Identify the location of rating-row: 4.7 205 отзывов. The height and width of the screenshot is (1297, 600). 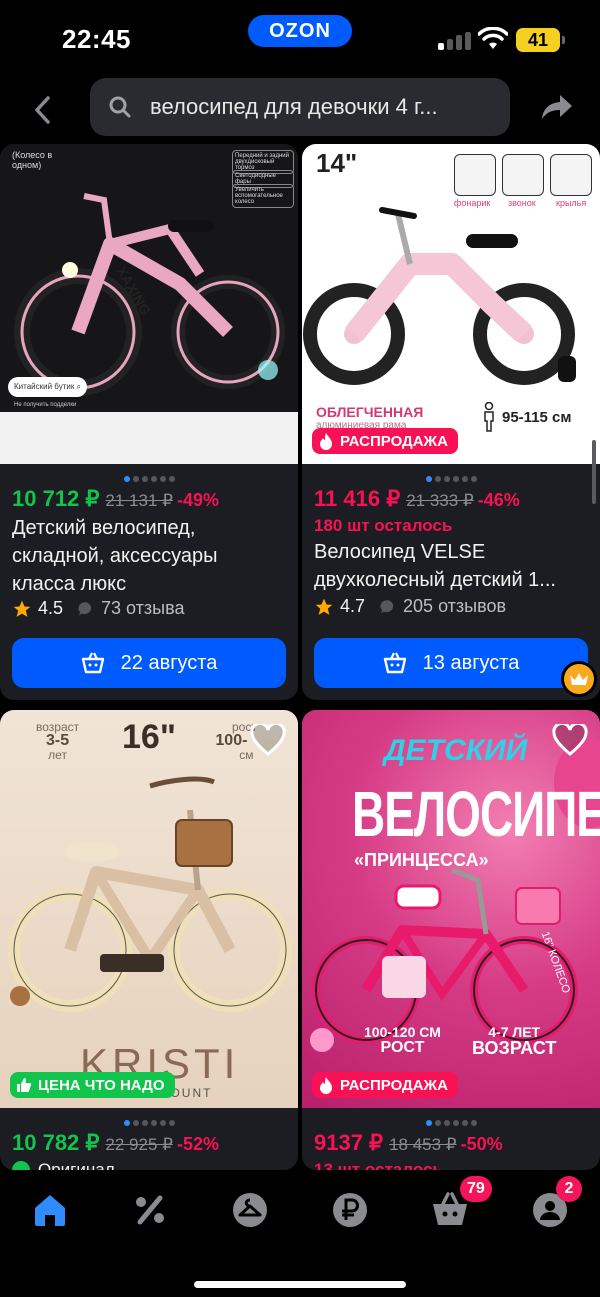
(410, 606).